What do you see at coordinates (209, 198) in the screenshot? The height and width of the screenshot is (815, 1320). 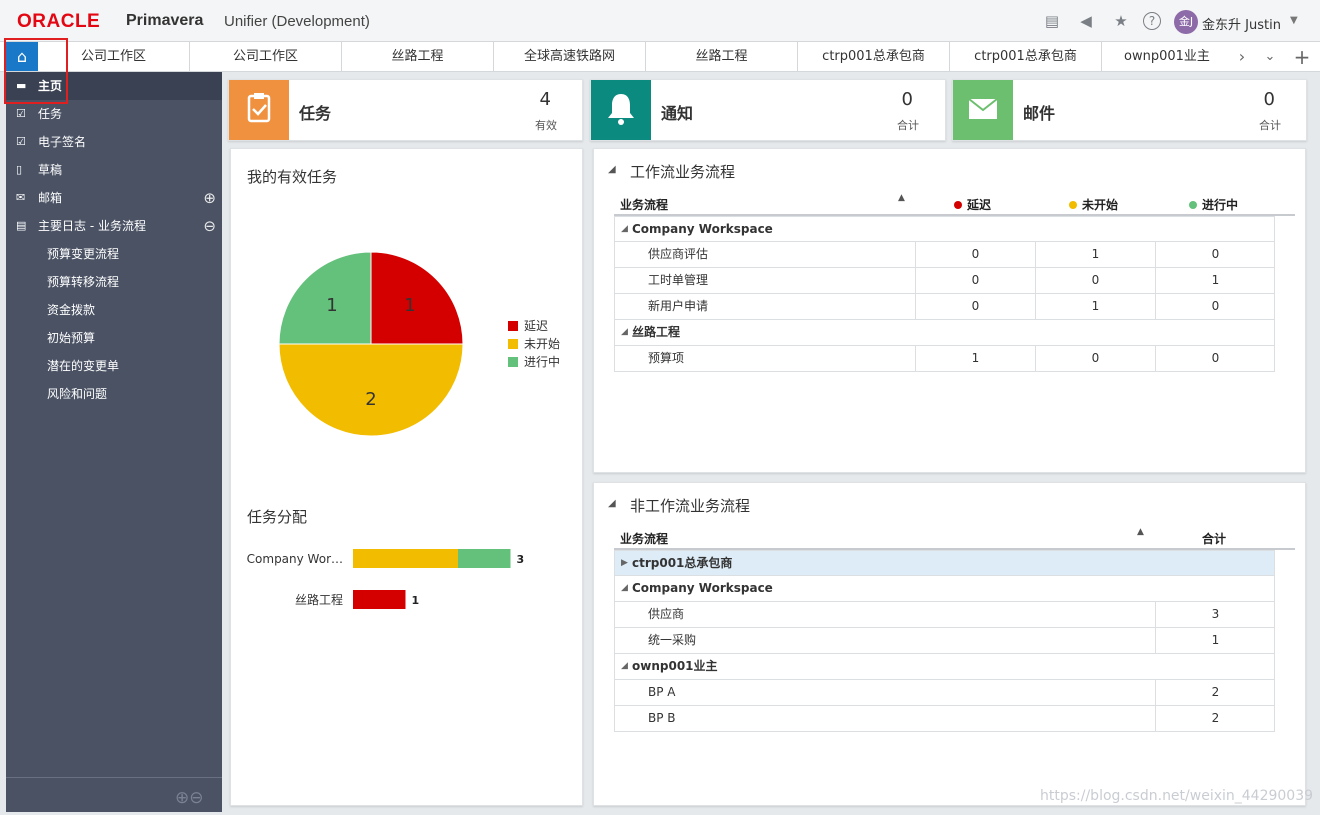 I see `expand-plus-icon: ⊕` at bounding box center [209, 198].